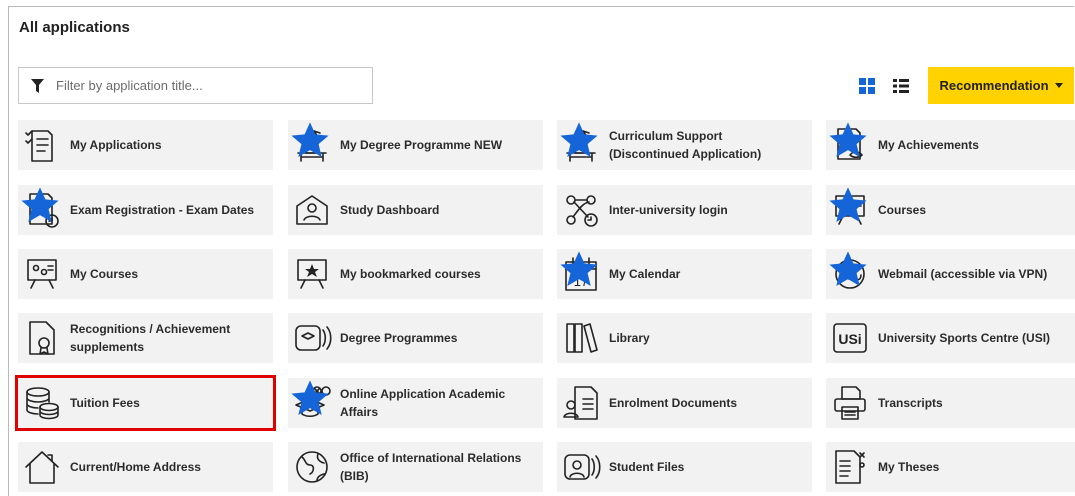 The width and height of the screenshot is (1075, 496). What do you see at coordinates (135, 467) in the screenshot?
I see `app-tile-label: Current/Home Address` at bounding box center [135, 467].